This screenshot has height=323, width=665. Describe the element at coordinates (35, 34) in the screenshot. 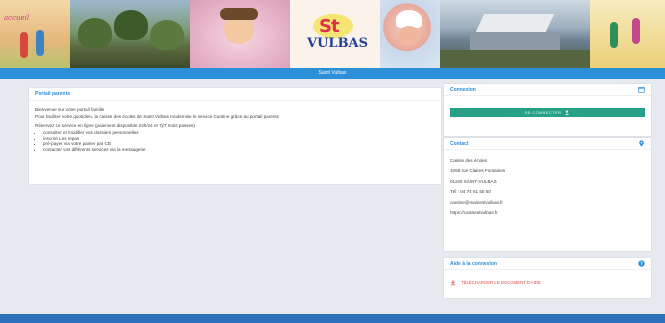

I see `banner-panel-children: accueil` at that location.